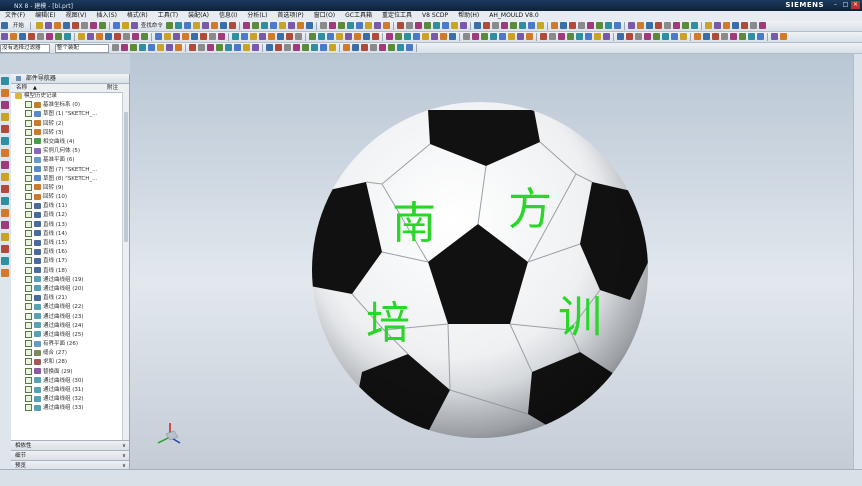 This screenshot has width=862, height=486. I want to click on menu-item-7: 信息(I), so click(228, 16).